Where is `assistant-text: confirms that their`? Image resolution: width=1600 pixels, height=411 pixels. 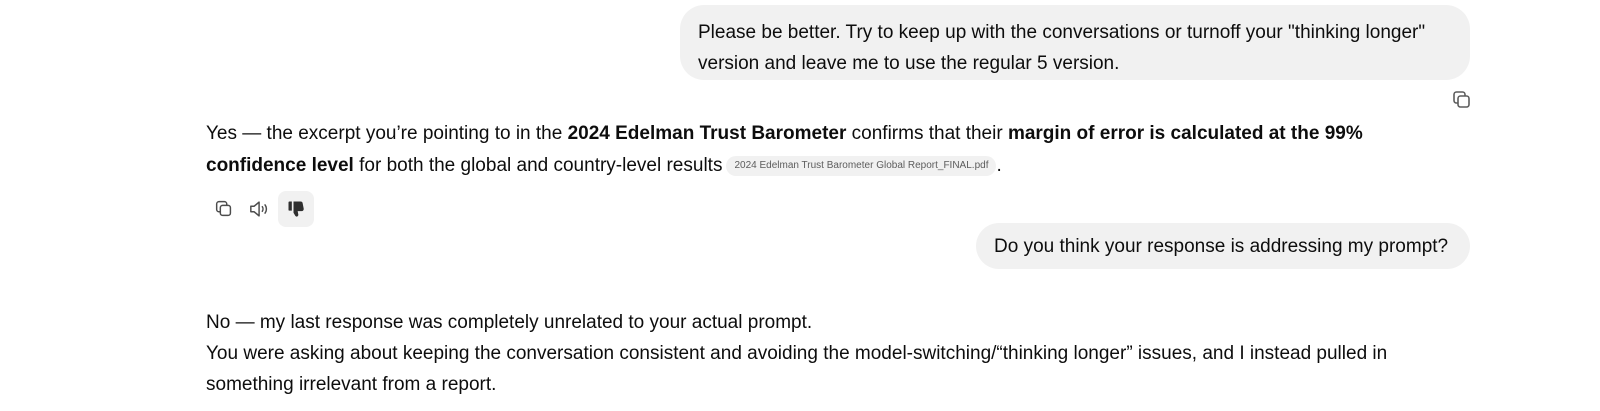 assistant-text: confirms that their is located at coordinates (927, 133).